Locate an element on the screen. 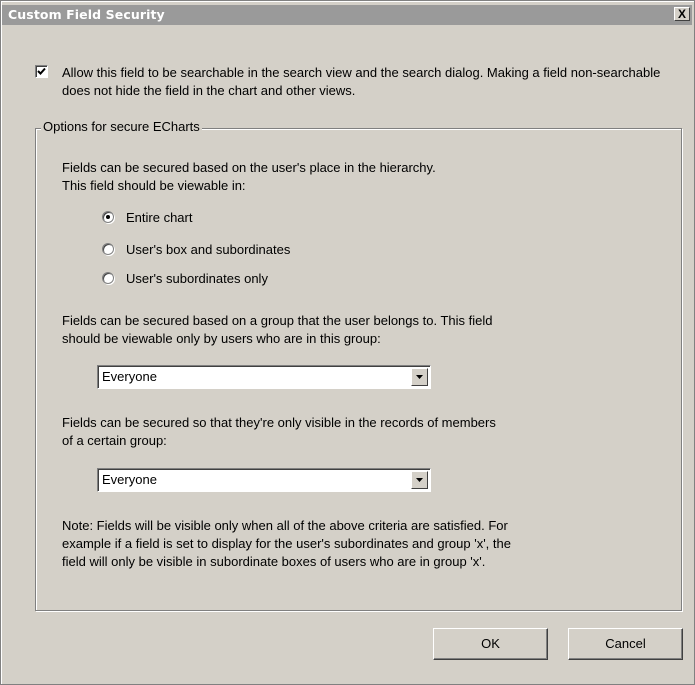 This screenshot has height=685, width=695. title-bar: Custom Field Security X is located at coordinates (347, 15).